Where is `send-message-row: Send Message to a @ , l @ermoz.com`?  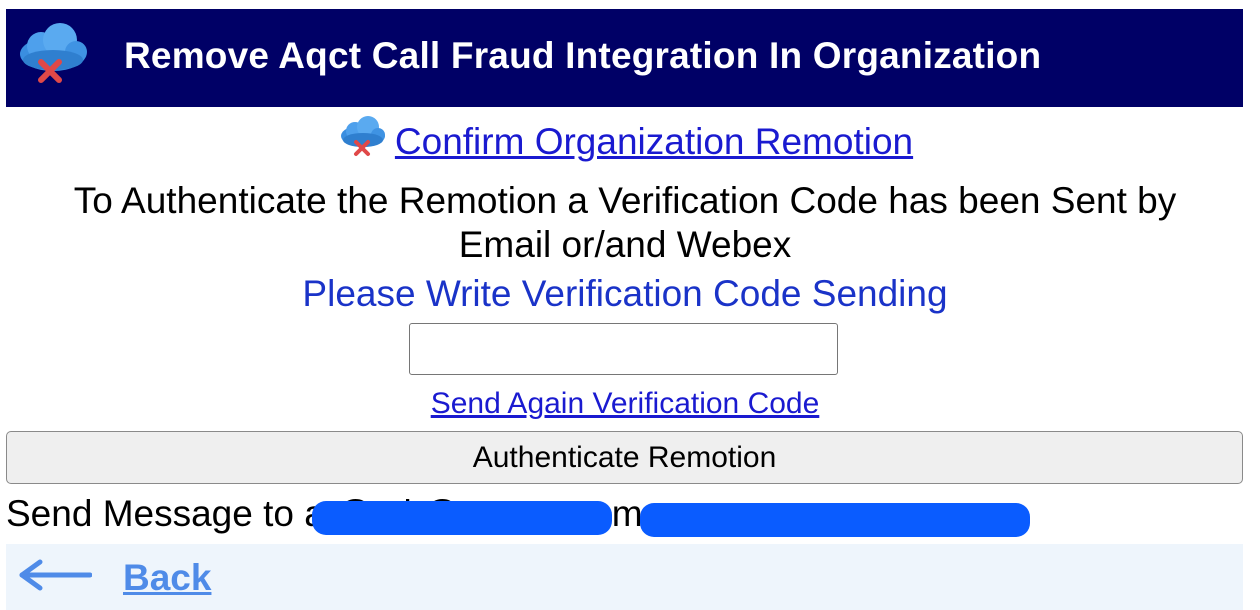
send-message-row: Send Message to a @ , l @ermoz.com is located at coordinates (518, 517).